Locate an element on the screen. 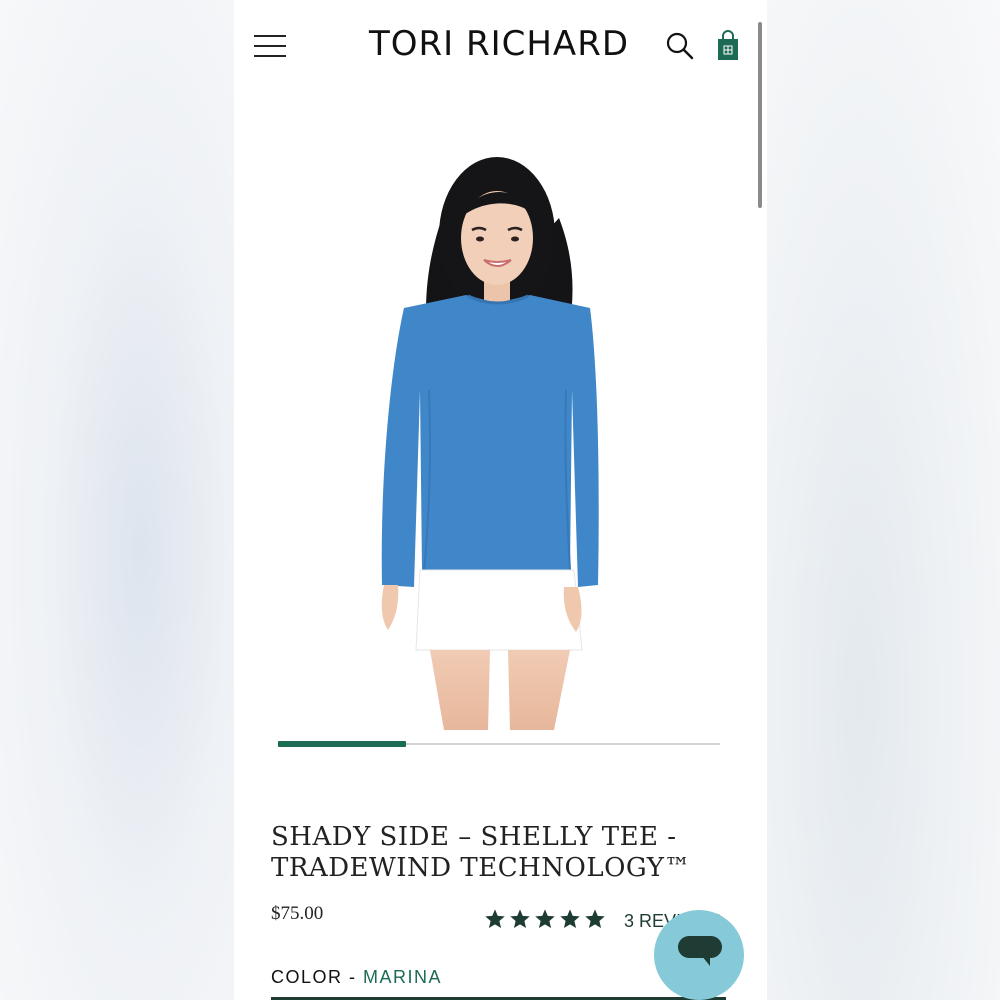  color-label: COLOR - is located at coordinates (317, 977).